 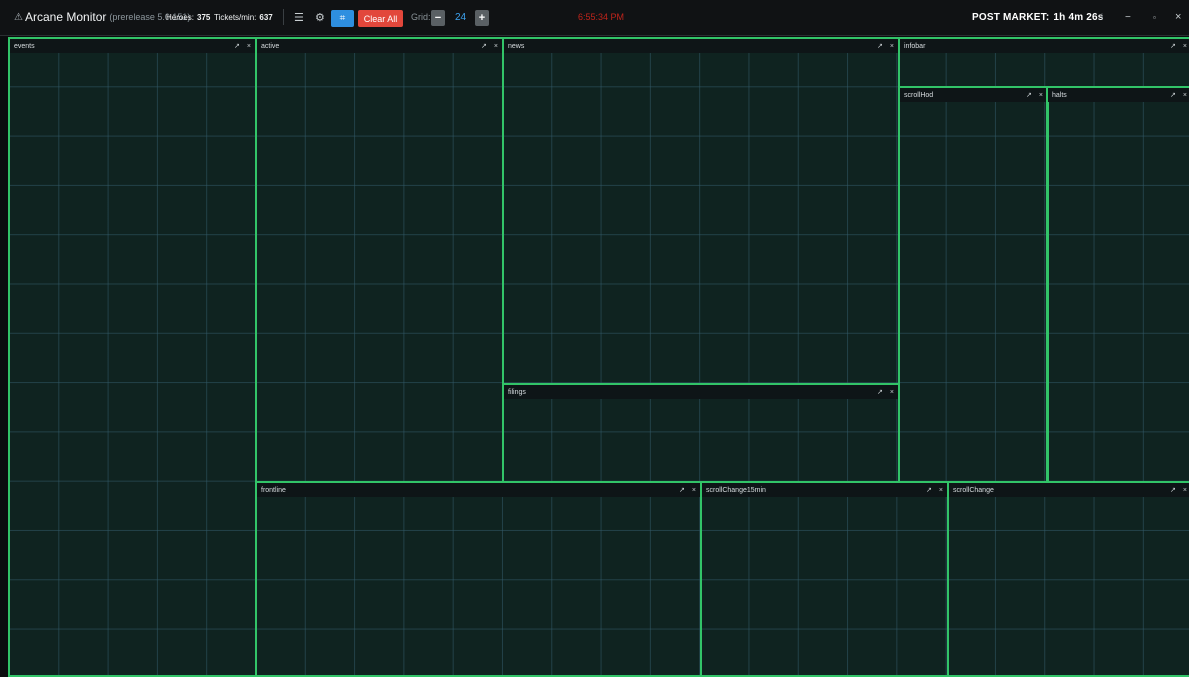 I want to click on panel-infobar: infobar ↗ ×, so click(x=1043, y=62).